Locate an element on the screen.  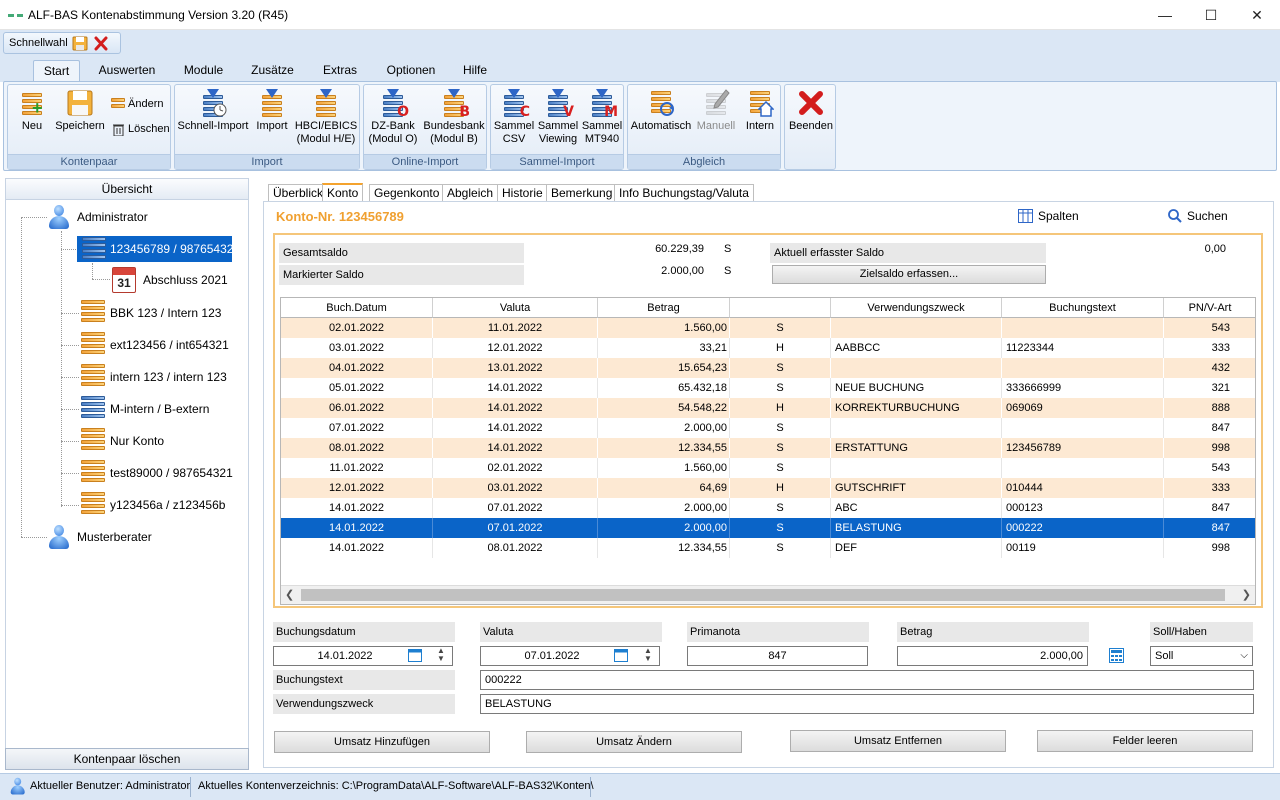
umsatz-entfernen-button: Umsatz Entfernen is located at coordinates (898, 741).